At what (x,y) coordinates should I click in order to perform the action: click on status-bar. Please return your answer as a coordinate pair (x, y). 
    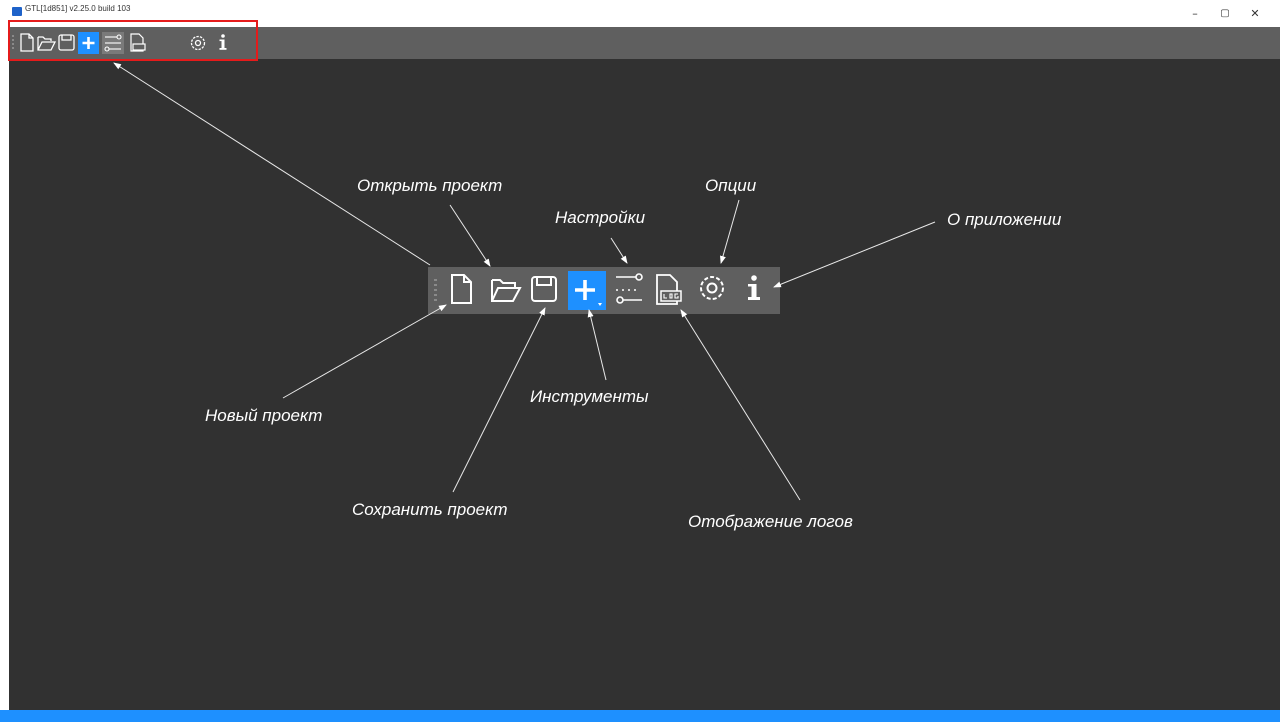
    Looking at the image, I should click on (640, 716).